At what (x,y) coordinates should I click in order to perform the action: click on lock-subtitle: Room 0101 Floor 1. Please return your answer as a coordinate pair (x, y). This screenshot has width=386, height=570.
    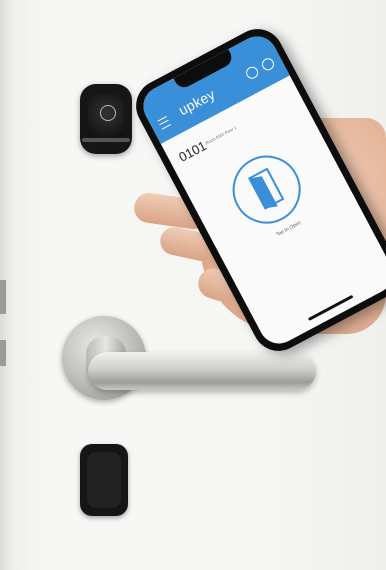
    Looking at the image, I should click on (221, 135).